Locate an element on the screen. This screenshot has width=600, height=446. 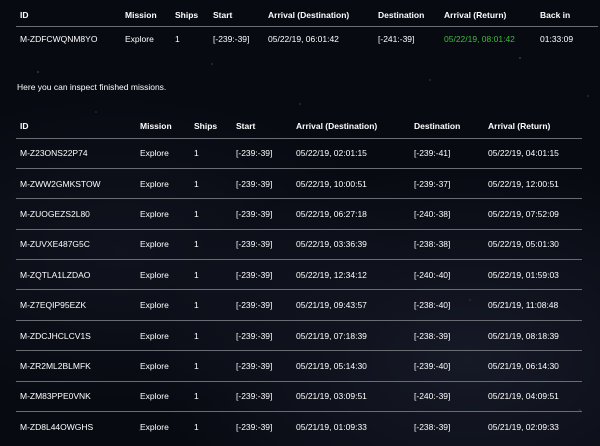
mission-id: M-Z23ONS22P74 is located at coordinates (76, 153).